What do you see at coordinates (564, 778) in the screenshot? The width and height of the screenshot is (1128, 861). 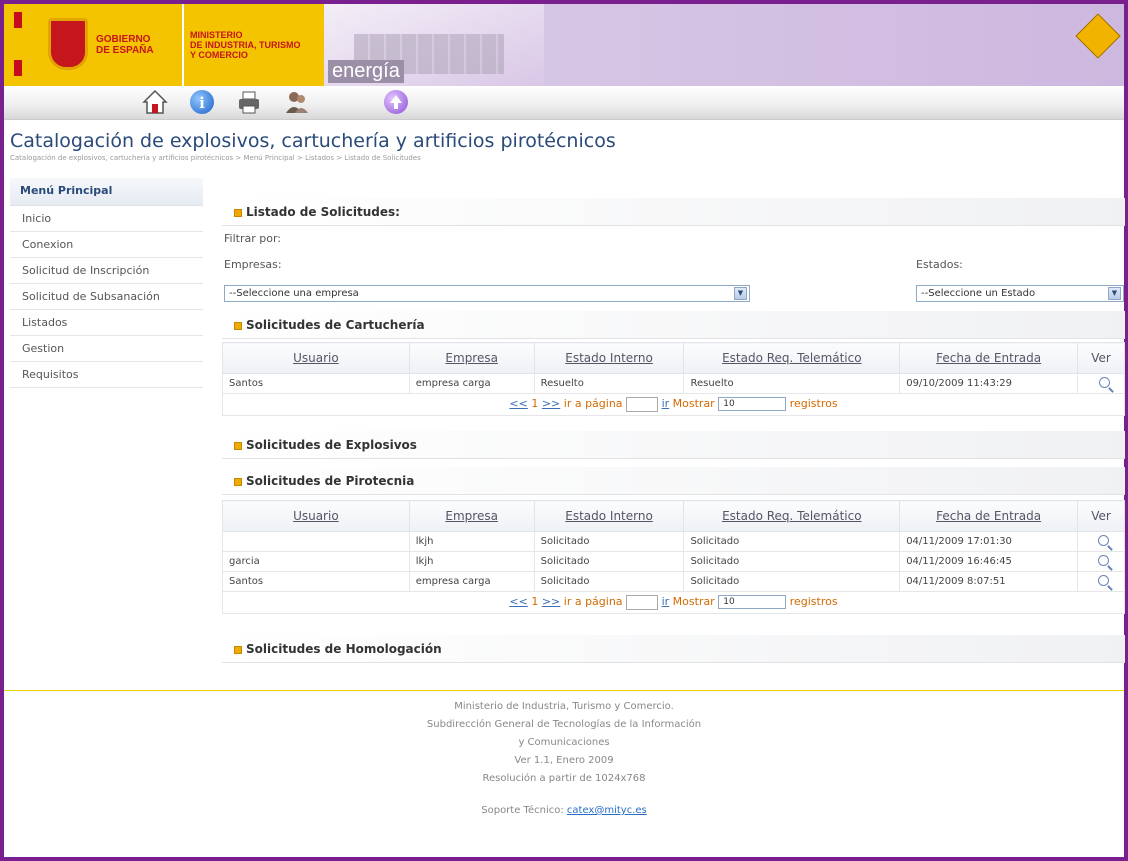 I see `footer-line5: Resolución a partir de 1024x768` at bounding box center [564, 778].